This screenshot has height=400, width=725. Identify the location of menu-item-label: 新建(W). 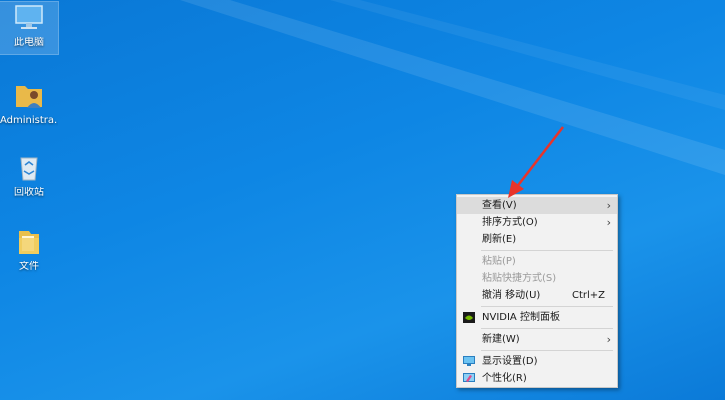
(501, 339).